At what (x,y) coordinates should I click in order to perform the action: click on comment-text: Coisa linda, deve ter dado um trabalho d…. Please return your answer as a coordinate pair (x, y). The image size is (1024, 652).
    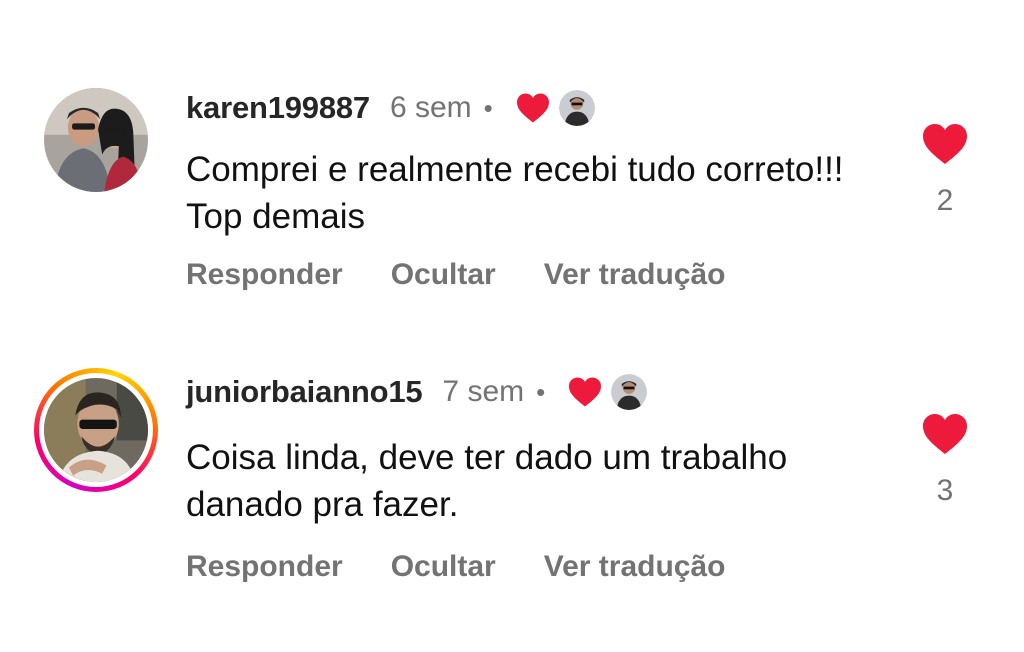
    Looking at the image, I should click on (487, 481).